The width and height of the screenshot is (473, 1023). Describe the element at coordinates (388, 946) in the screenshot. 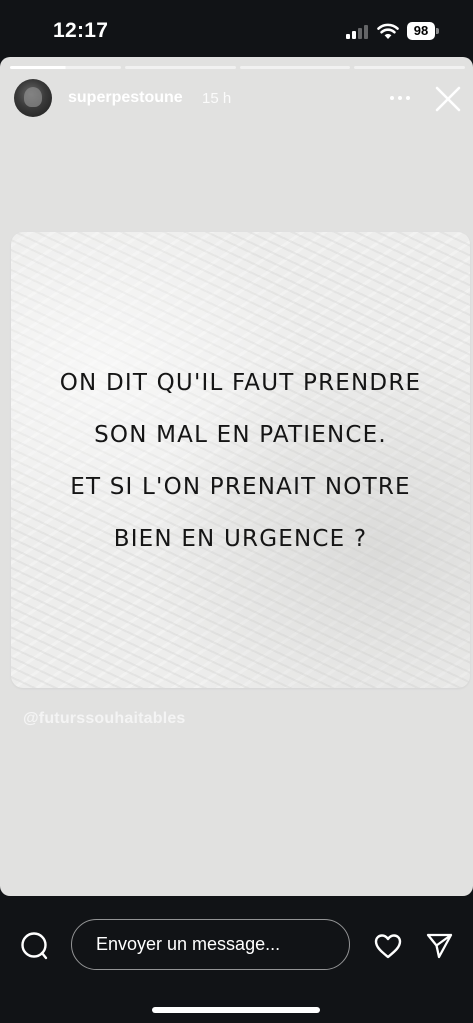

I see `heart-icon` at that location.